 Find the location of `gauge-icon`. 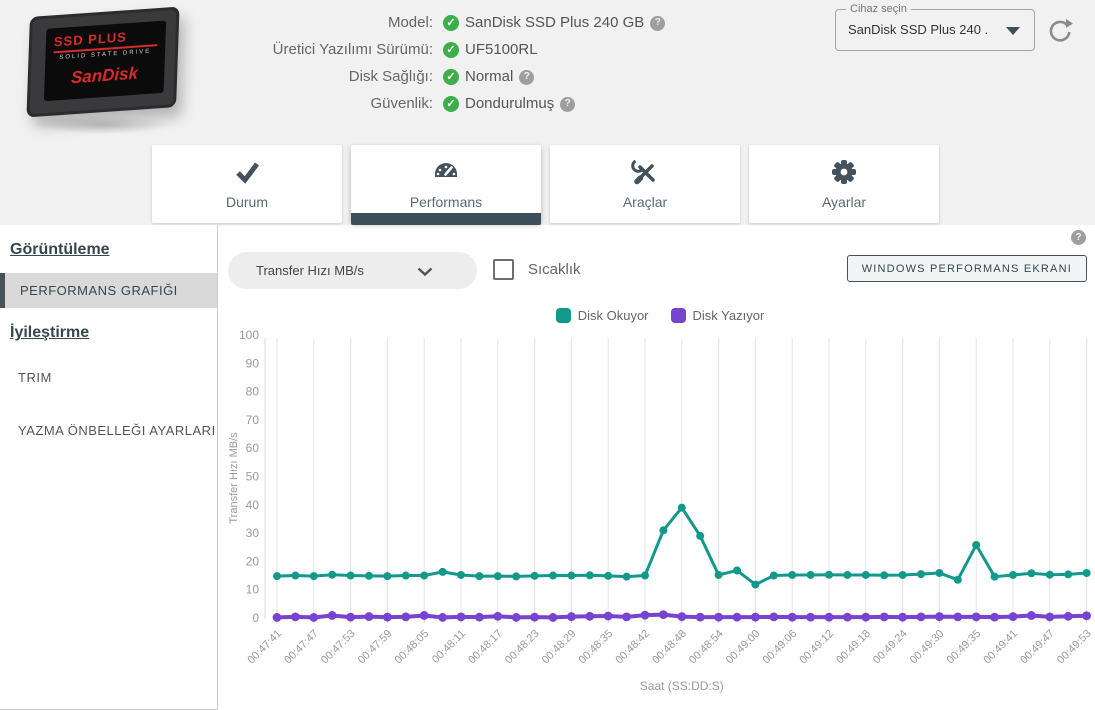

gauge-icon is located at coordinates (446, 170).